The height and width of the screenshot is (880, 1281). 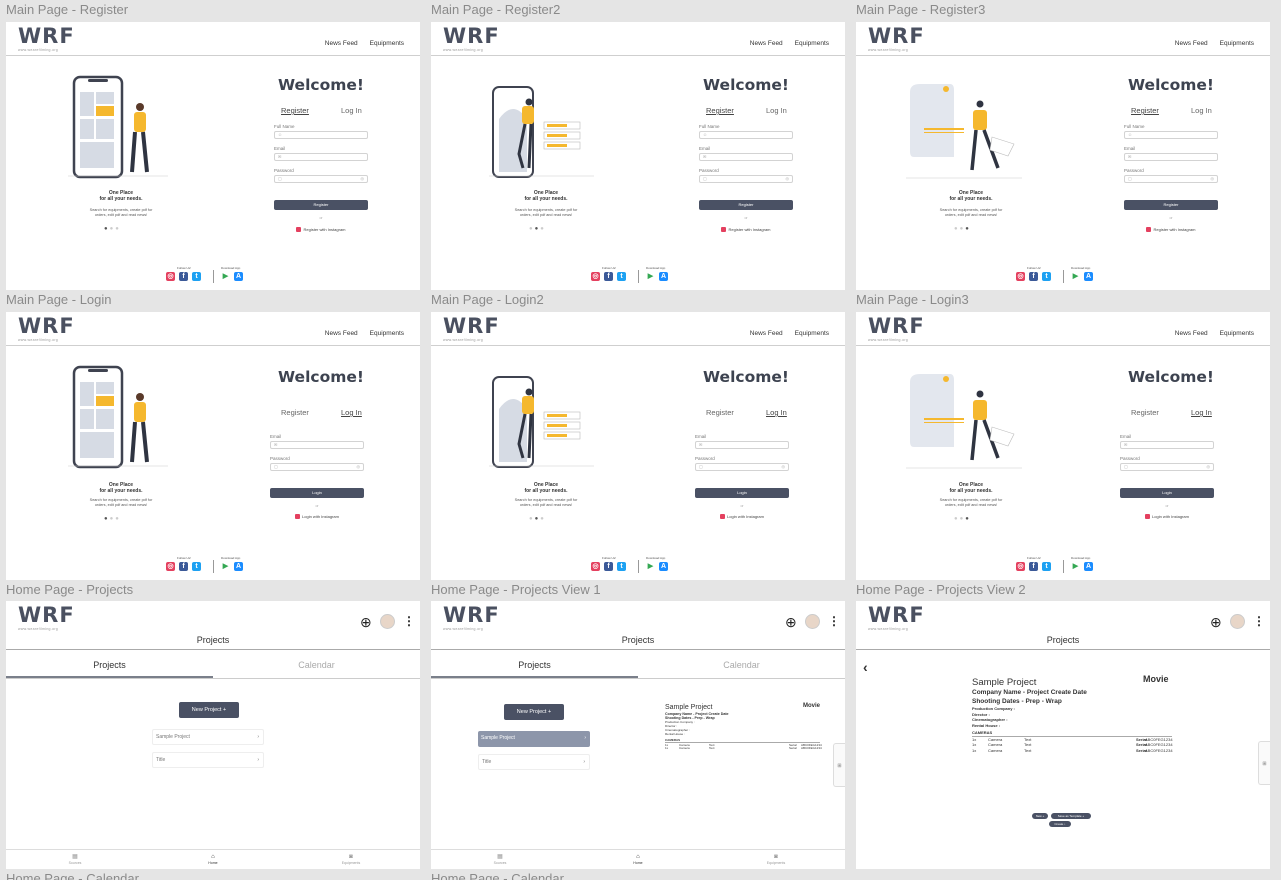 I want to click on project-list-item: Sample Project ›, so click(x=208, y=737).